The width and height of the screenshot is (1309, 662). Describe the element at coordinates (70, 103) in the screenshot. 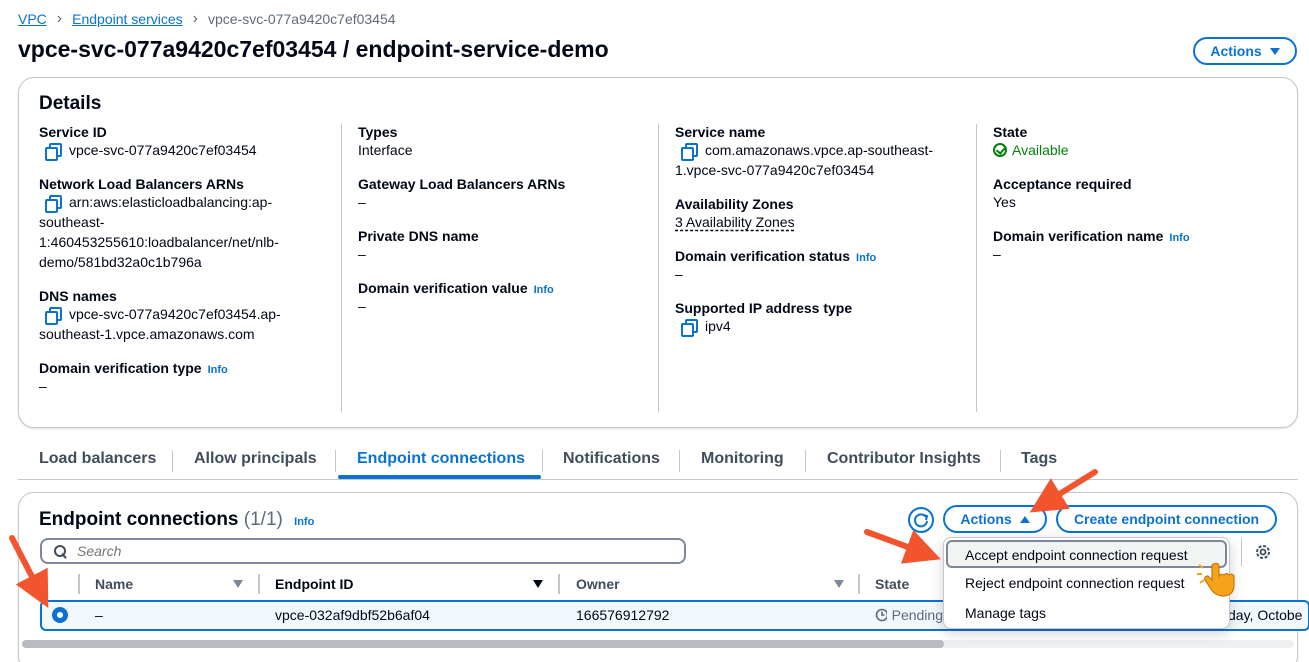

I see `details-heading: Details` at that location.